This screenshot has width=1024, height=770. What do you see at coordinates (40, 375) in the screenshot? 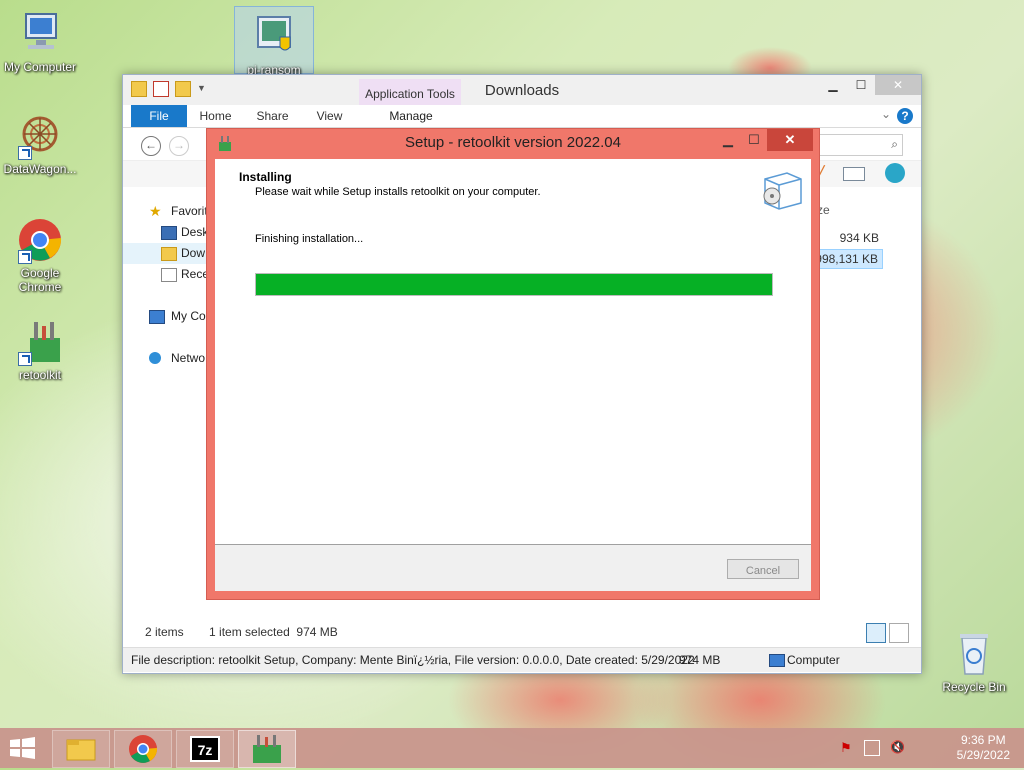
I see `desktop-icon-label: retoolkit` at bounding box center [40, 375].